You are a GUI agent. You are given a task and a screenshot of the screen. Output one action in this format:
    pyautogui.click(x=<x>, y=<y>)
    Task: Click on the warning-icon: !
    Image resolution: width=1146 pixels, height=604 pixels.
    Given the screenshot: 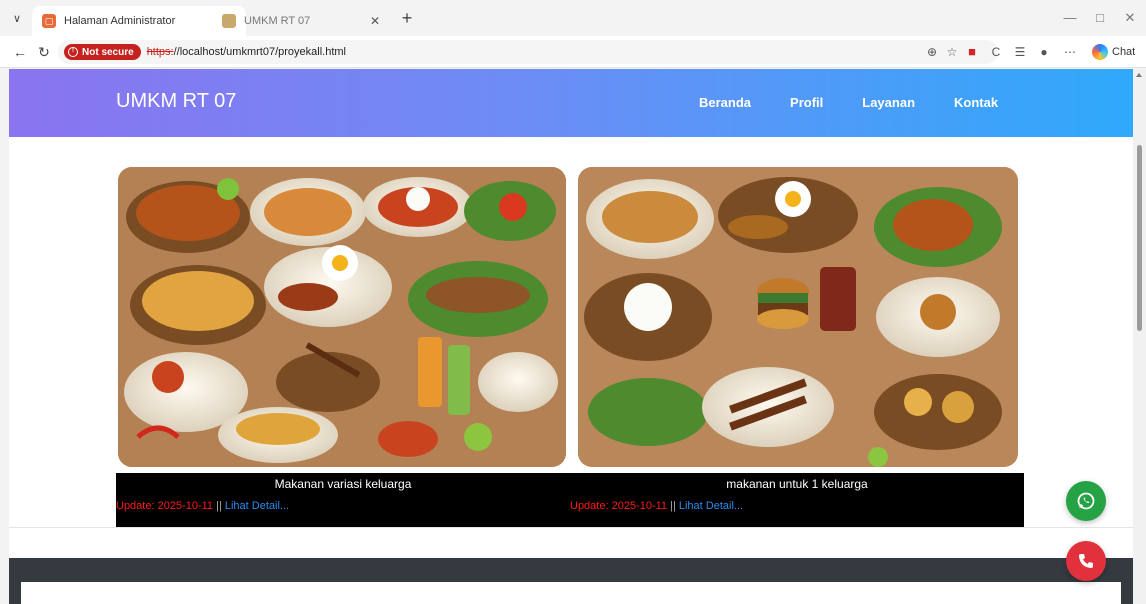 What is the action you would take?
    pyautogui.click(x=73, y=52)
    